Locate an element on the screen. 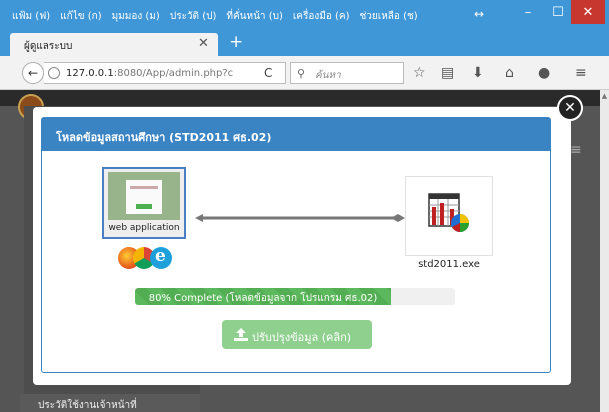 This screenshot has width=609, height=412. scroll-up-icon: ▲ is located at coordinates (604, 96).